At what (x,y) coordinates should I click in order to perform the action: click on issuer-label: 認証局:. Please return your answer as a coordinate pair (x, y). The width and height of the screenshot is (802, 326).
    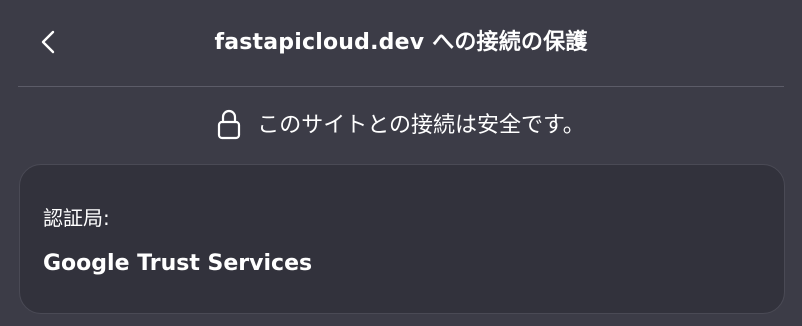
    Looking at the image, I should click on (76, 218).